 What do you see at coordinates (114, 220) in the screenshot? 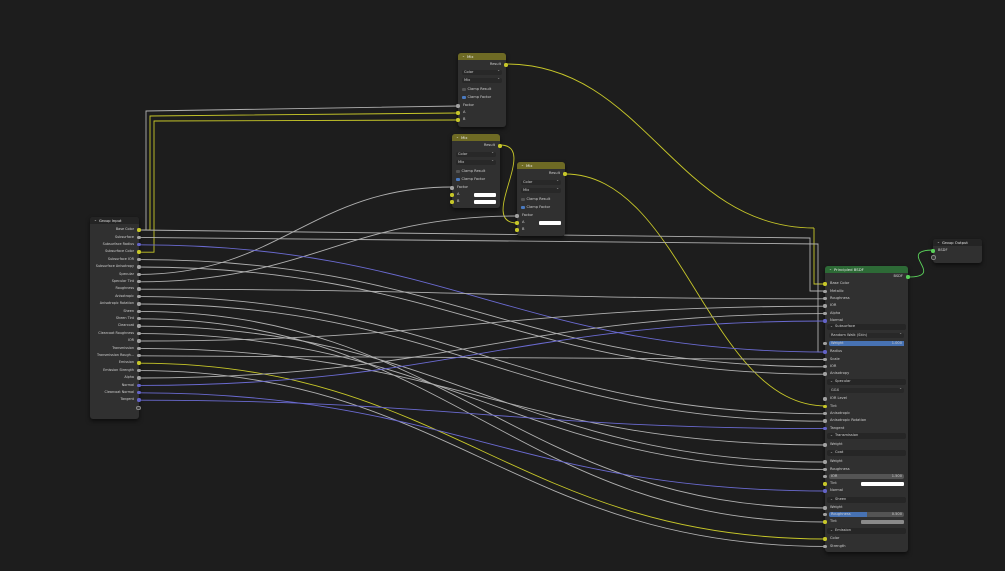
I see `group-input-header: ⌄ Group Input` at bounding box center [114, 220].